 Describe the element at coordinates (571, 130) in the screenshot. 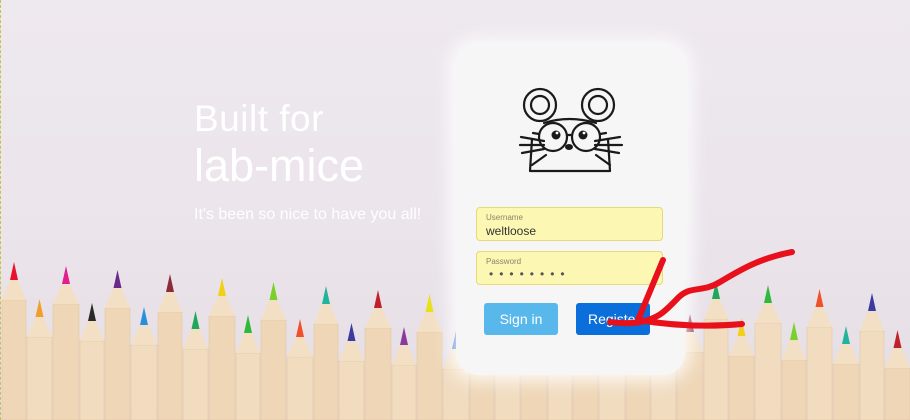

I see `mouse-with-glasses-icon` at that location.